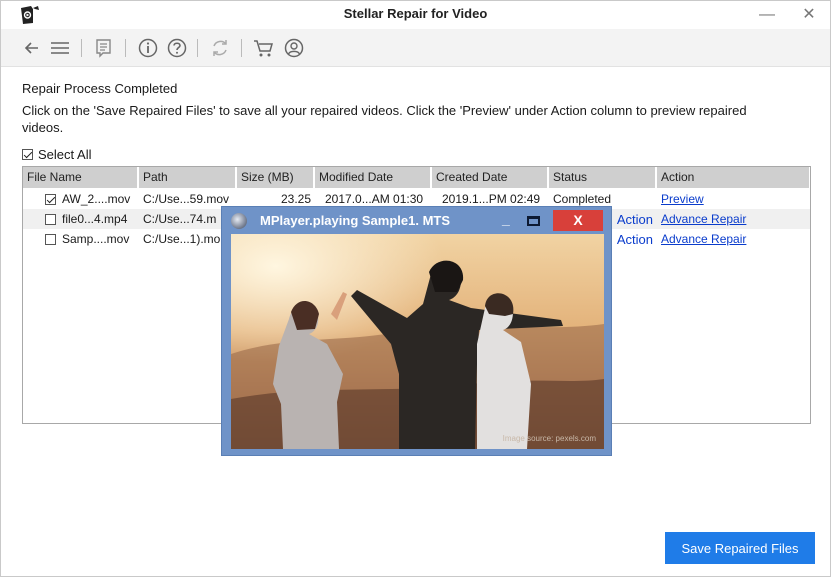 Image resolution: width=831 pixels, height=577 pixels. Describe the element at coordinates (533, 221) in the screenshot. I see `player-maximize-button` at that location.